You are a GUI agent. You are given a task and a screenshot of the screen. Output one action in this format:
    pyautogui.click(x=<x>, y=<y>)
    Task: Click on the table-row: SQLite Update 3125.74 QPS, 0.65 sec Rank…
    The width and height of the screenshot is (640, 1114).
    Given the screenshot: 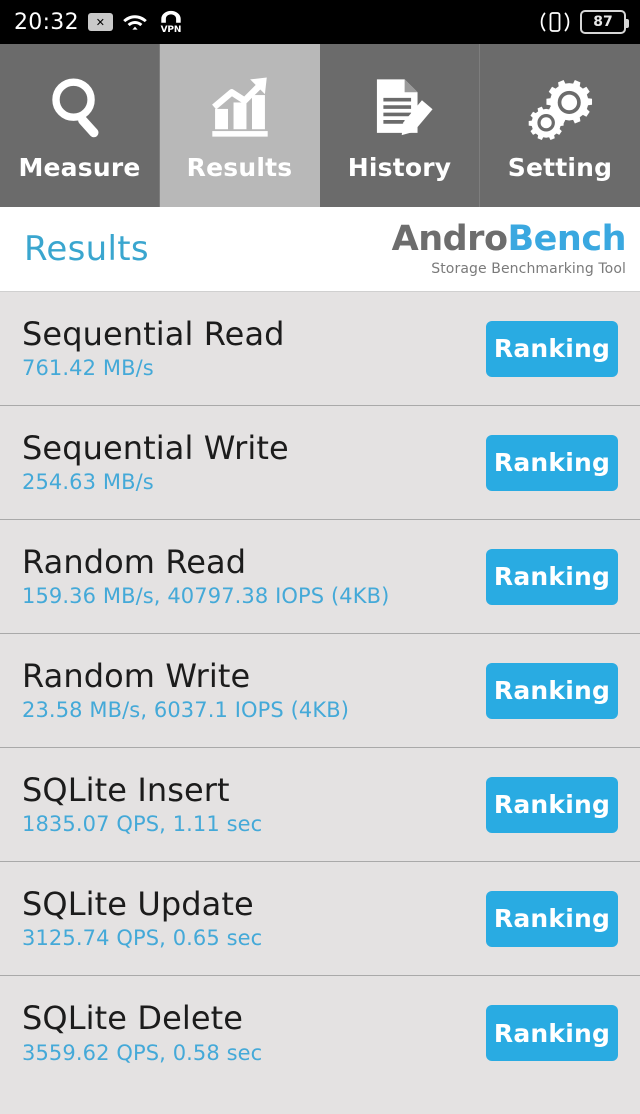 What is the action you would take?
    pyautogui.click(x=320, y=919)
    